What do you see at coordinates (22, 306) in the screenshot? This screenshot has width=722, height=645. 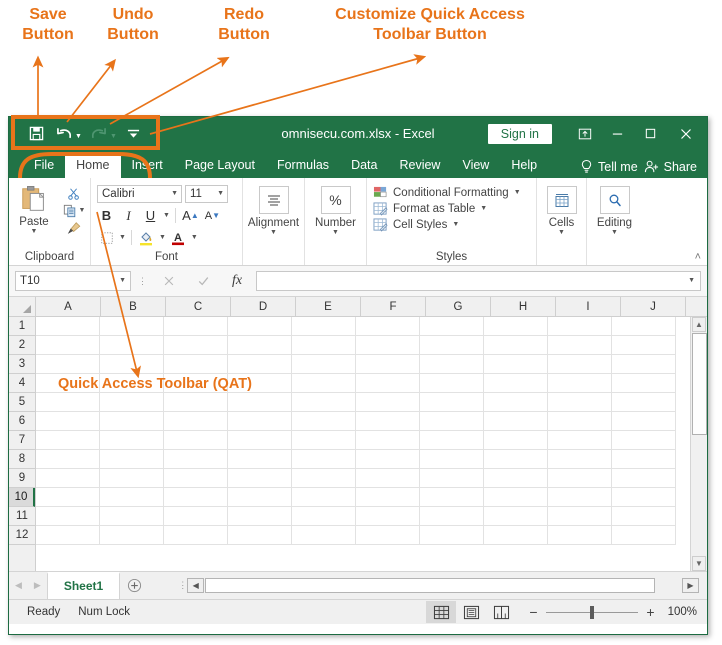 I see `select-all-corner` at bounding box center [22, 306].